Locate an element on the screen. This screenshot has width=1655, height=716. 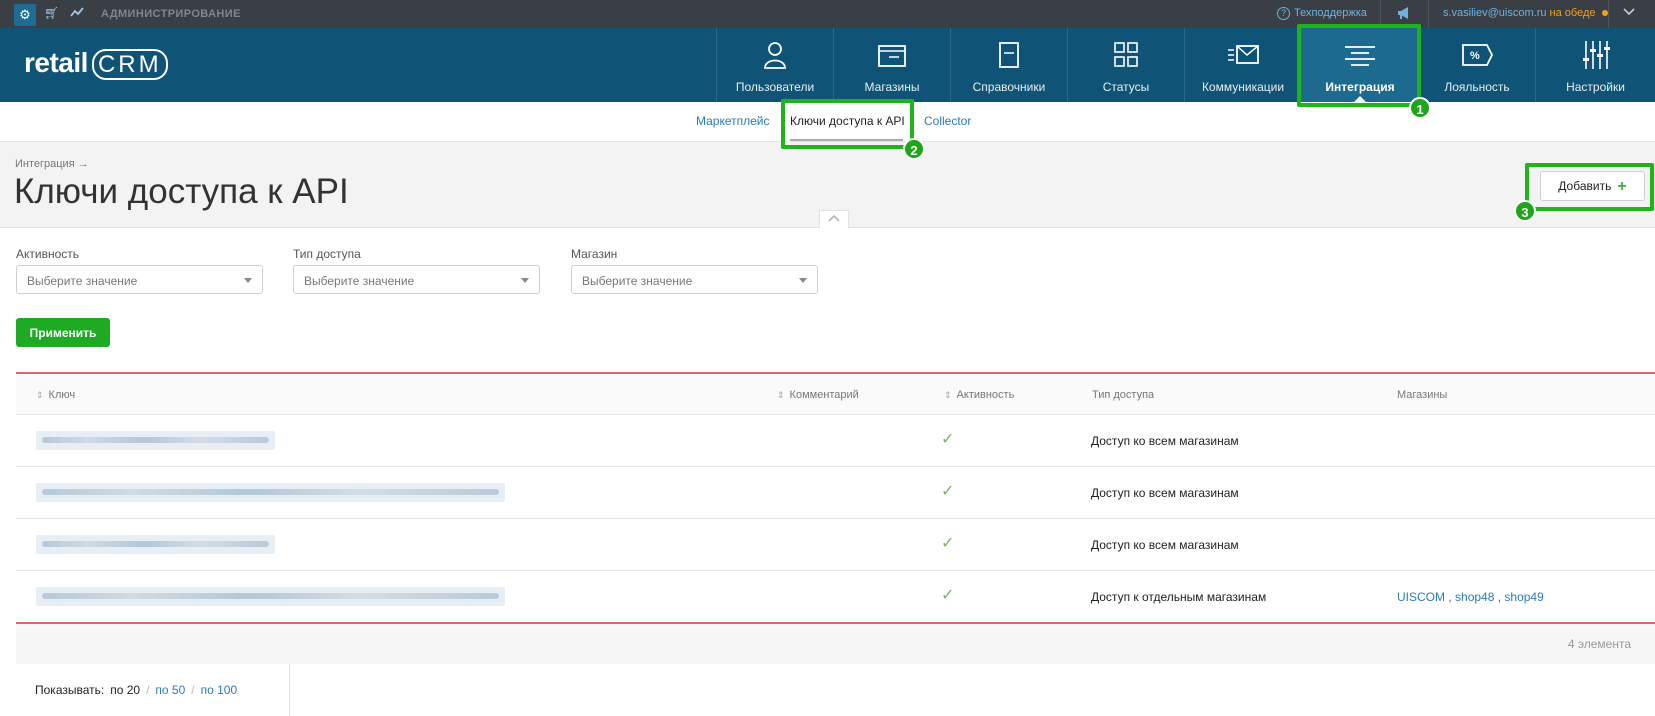
admin-label: АДМИНИСТРИРОВАНИЕ is located at coordinates (171, 14).